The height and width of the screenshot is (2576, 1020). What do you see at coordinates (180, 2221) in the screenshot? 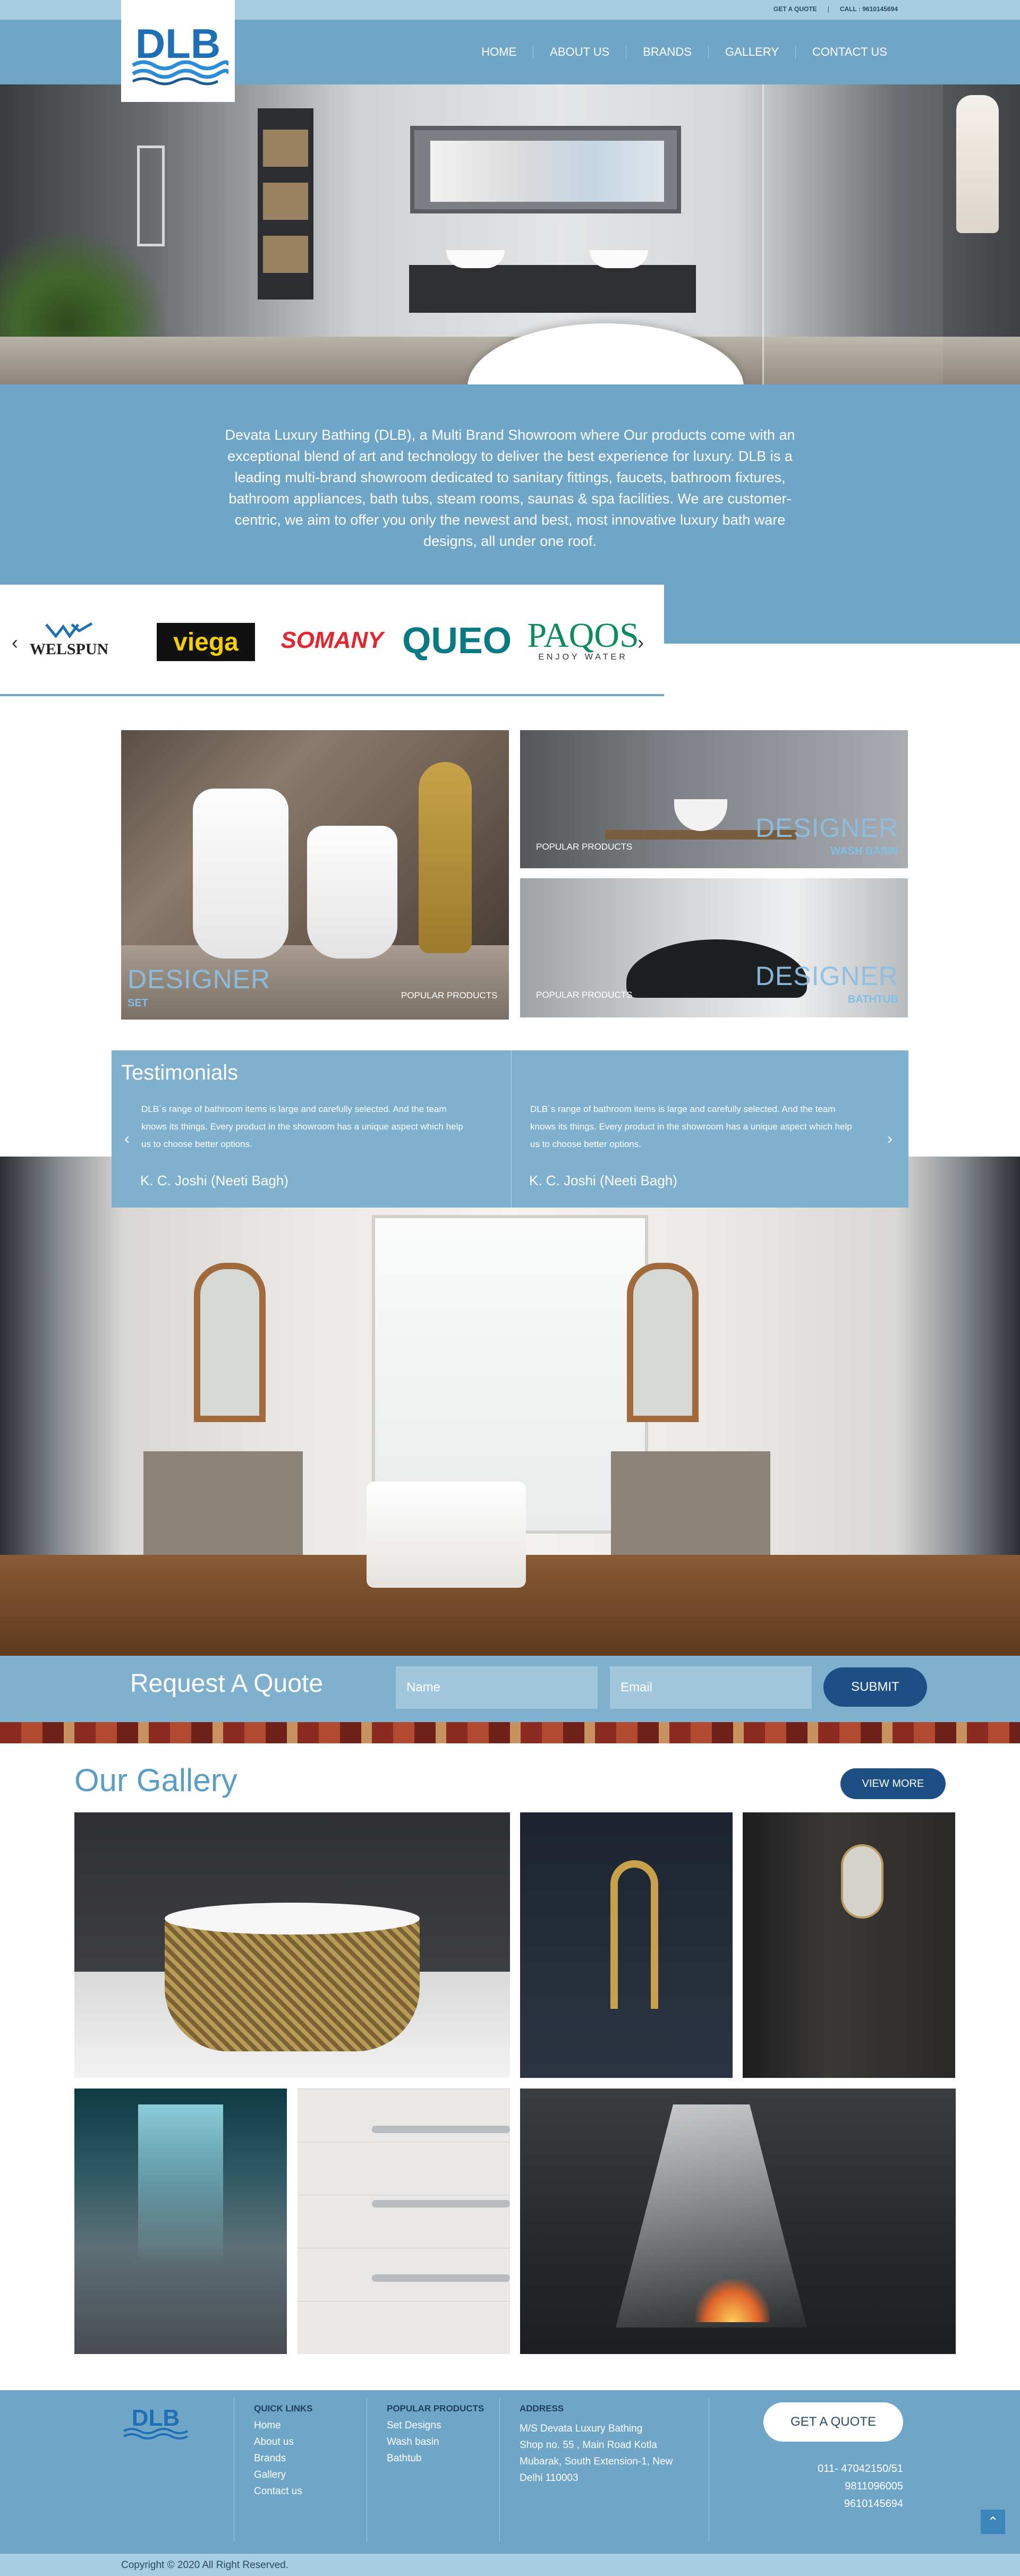
I see `gallery-image-rain-shower` at bounding box center [180, 2221].